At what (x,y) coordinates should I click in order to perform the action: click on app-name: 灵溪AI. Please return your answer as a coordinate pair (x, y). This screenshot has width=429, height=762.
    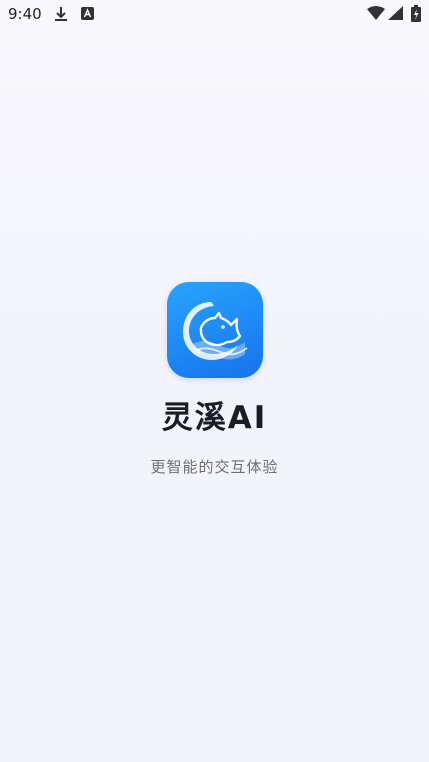
    Looking at the image, I should click on (214, 418).